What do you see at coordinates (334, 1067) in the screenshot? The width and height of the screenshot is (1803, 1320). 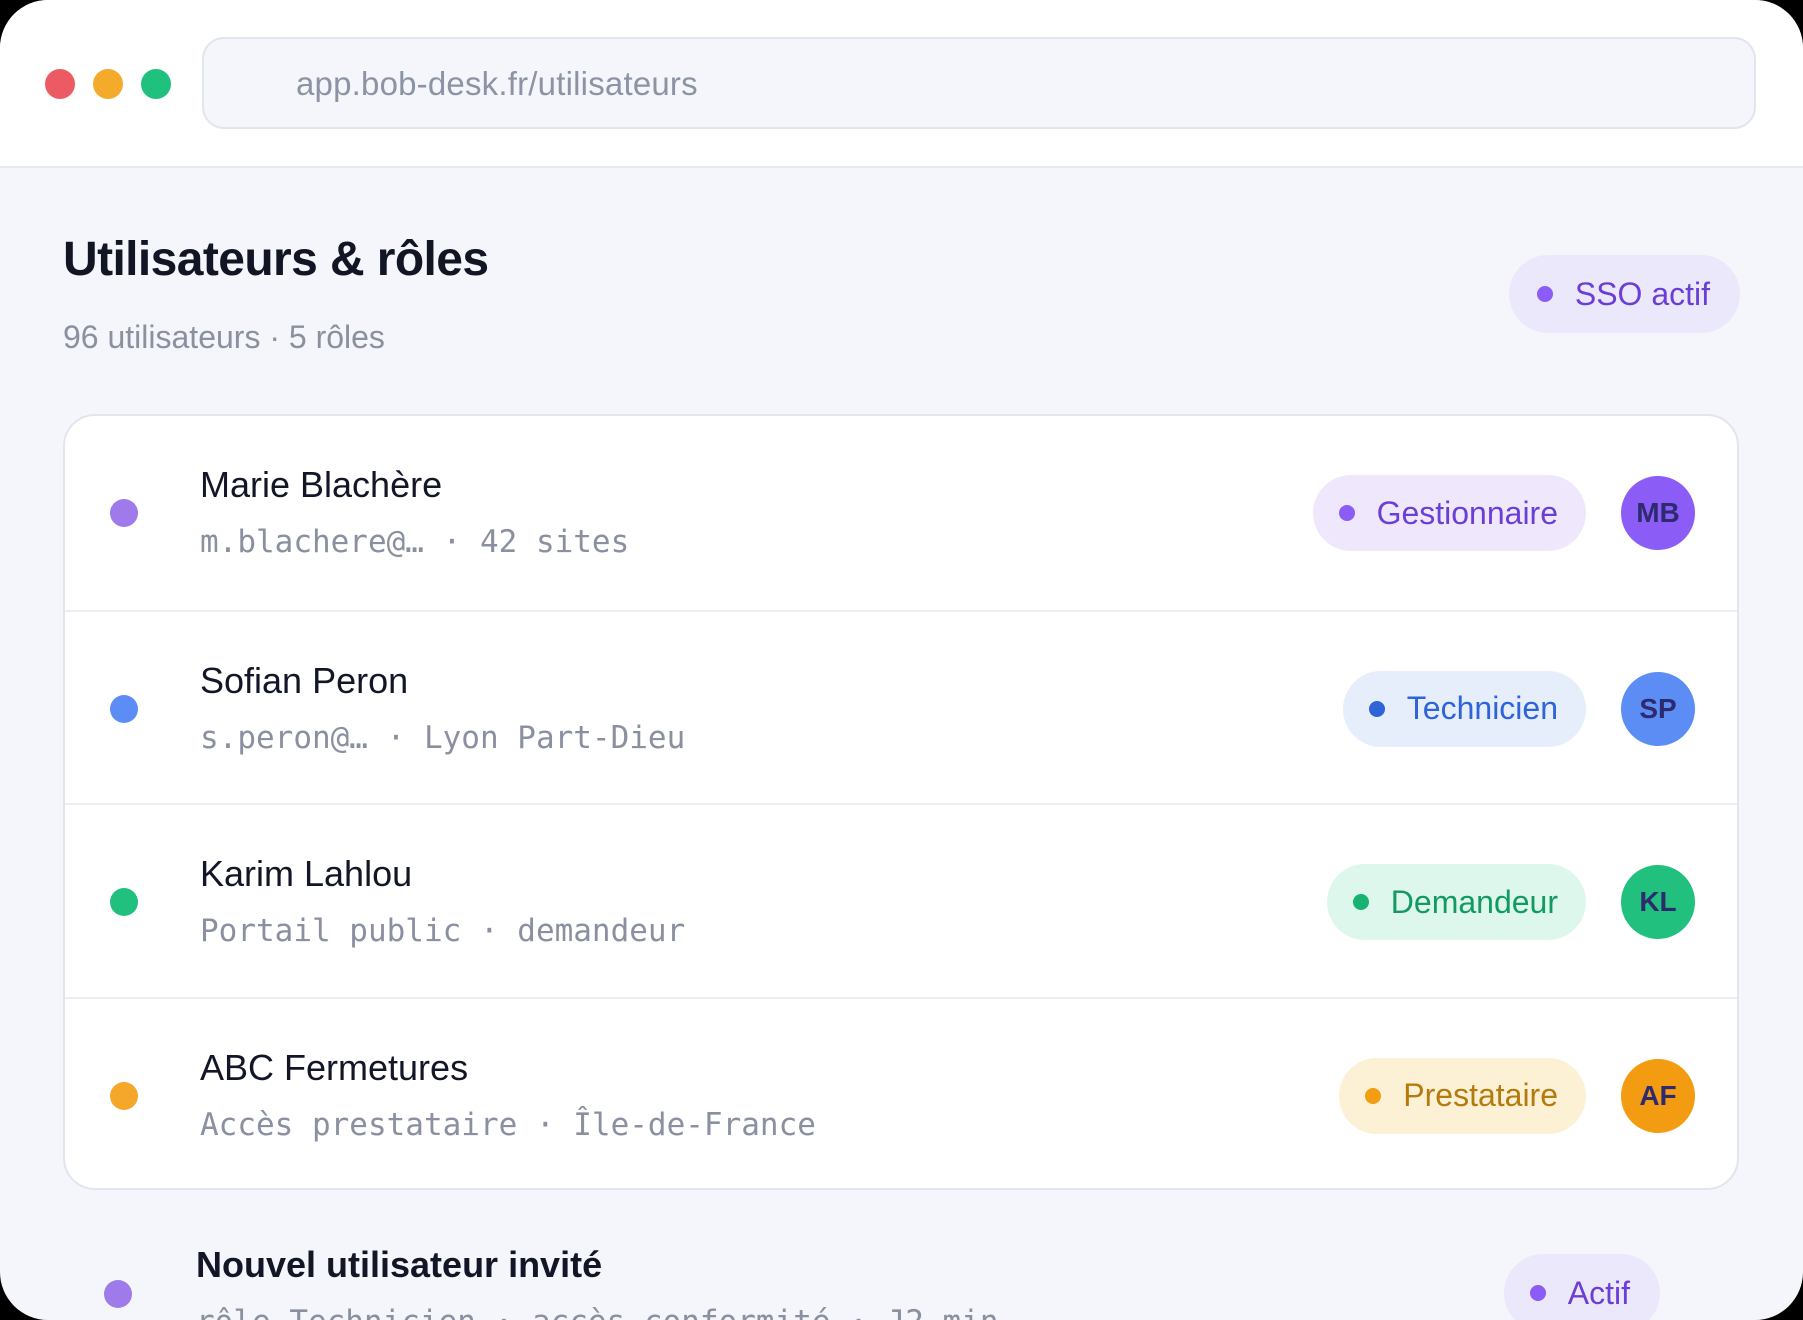 I see `user-name: ABC Fermetures` at bounding box center [334, 1067].